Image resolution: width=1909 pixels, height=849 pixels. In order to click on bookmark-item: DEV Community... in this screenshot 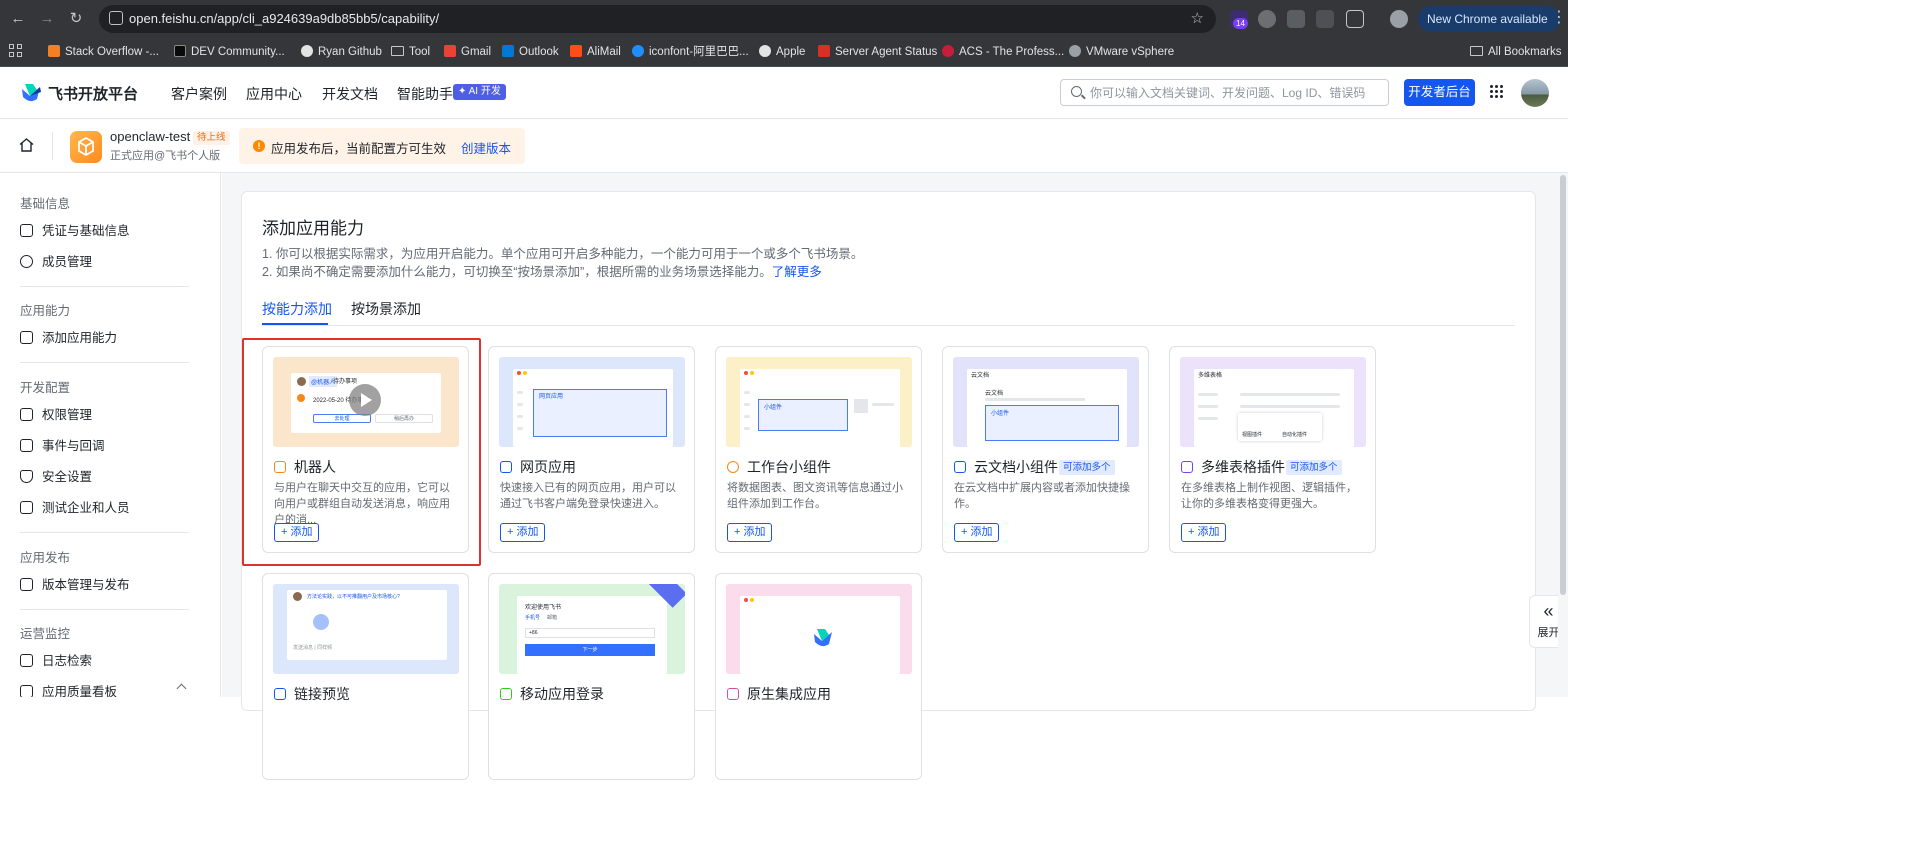, I will do `click(229, 52)`.